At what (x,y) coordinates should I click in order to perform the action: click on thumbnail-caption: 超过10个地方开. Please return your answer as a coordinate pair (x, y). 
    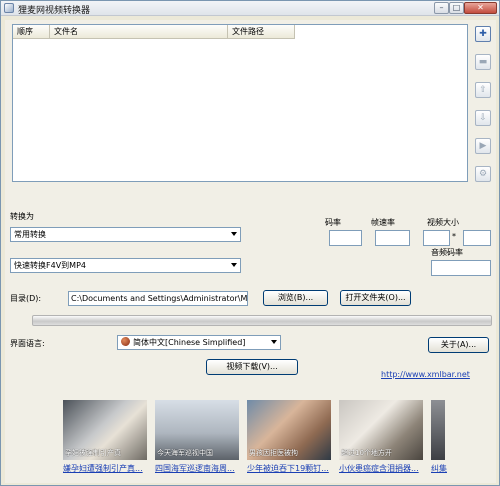
    Looking at the image, I should click on (366, 453).